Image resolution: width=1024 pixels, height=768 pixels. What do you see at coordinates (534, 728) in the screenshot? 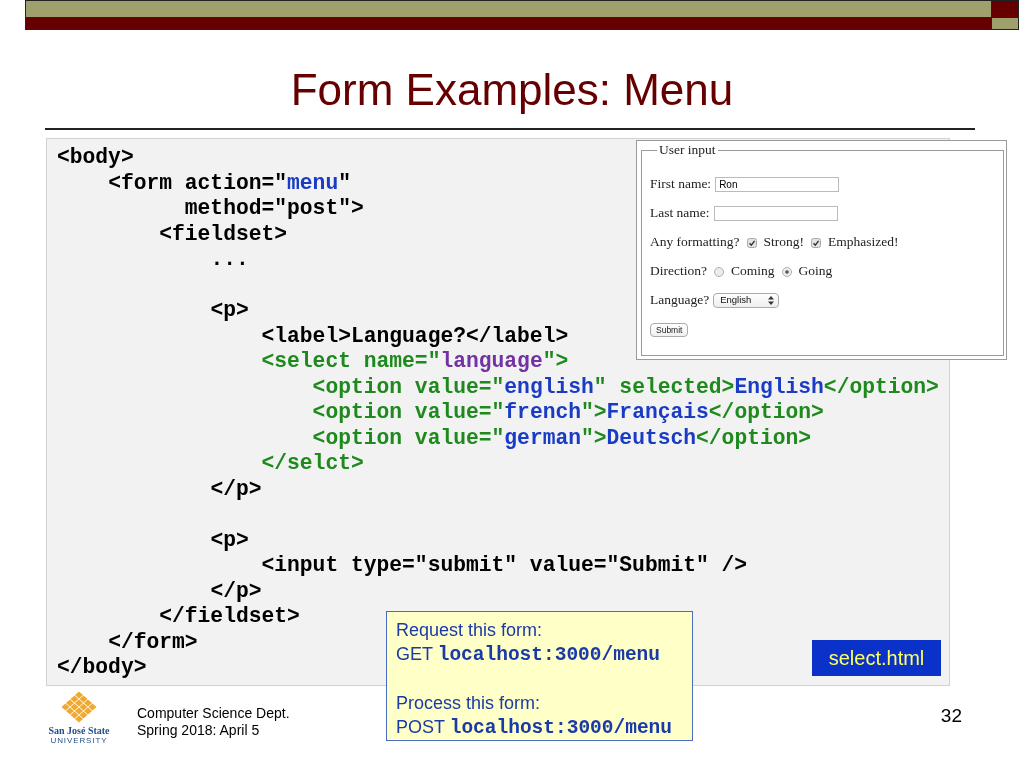
I see `request-line: POST localhost:3000/menu` at bounding box center [534, 728].